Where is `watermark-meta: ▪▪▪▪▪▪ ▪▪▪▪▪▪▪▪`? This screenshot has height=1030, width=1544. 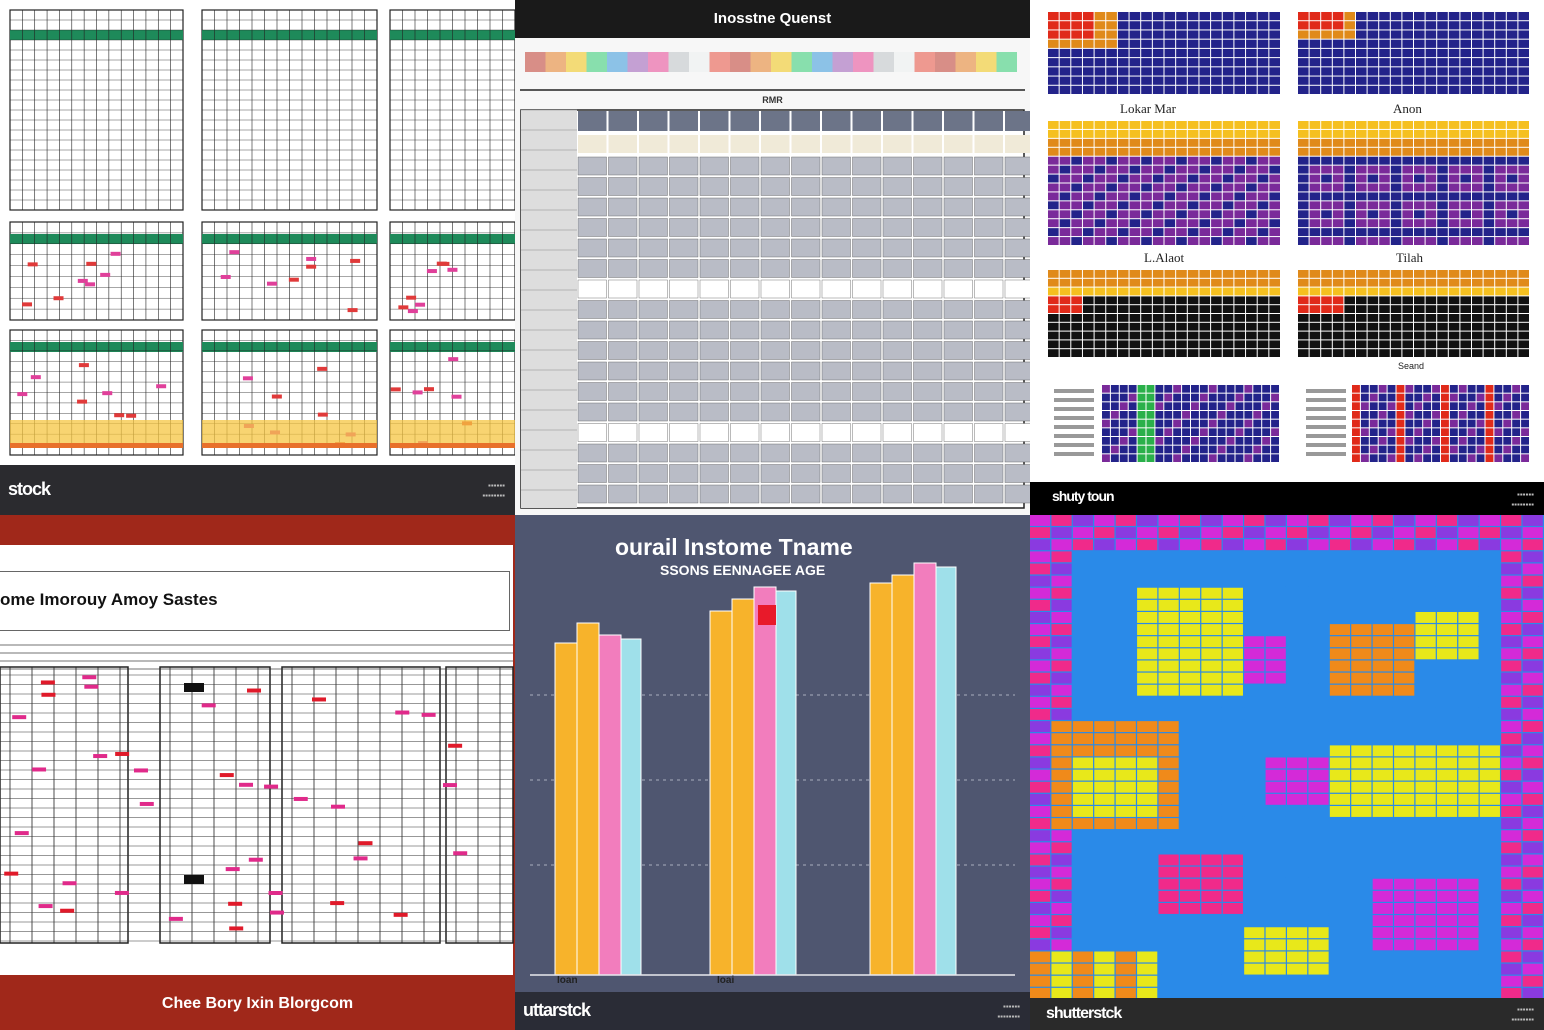
watermark-meta: ▪▪▪▪▪▪ ▪▪▪▪▪▪▪▪ is located at coordinates (493, 490).